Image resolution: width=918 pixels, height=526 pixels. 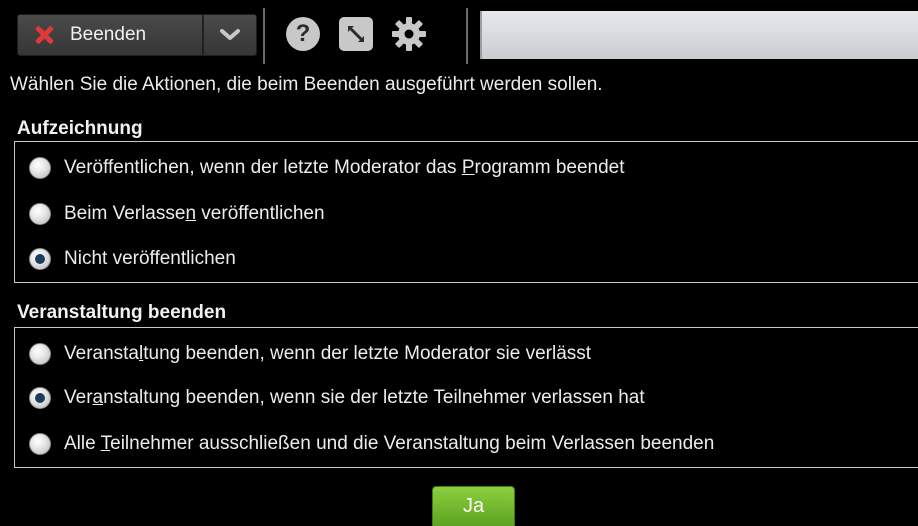 I want to click on help-icon: ?, so click(x=303, y=34).